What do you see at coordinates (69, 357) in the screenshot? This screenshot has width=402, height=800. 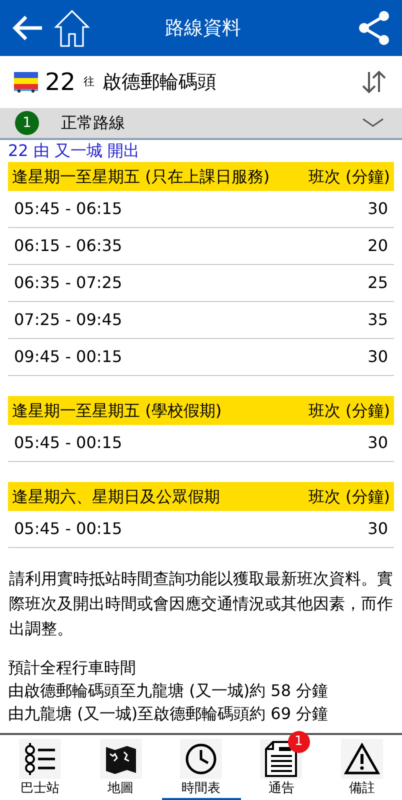 I see `time-period-cell-text: 09:45 - 00:15` at bounding box center [69, 357].